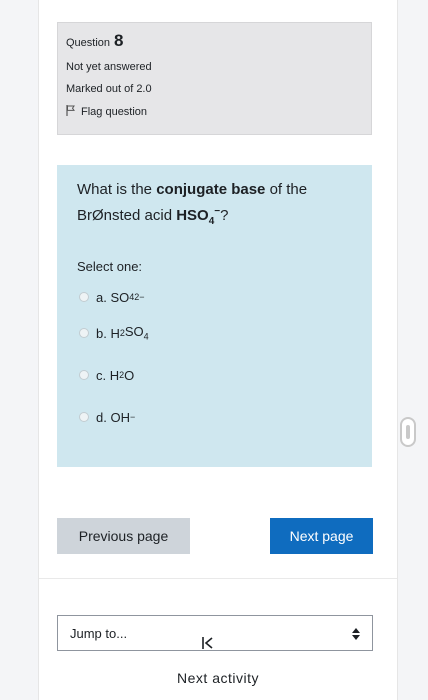 This screenshot has width=428, height=700. I want to click on formula-sub: 4, so click(211, 221).